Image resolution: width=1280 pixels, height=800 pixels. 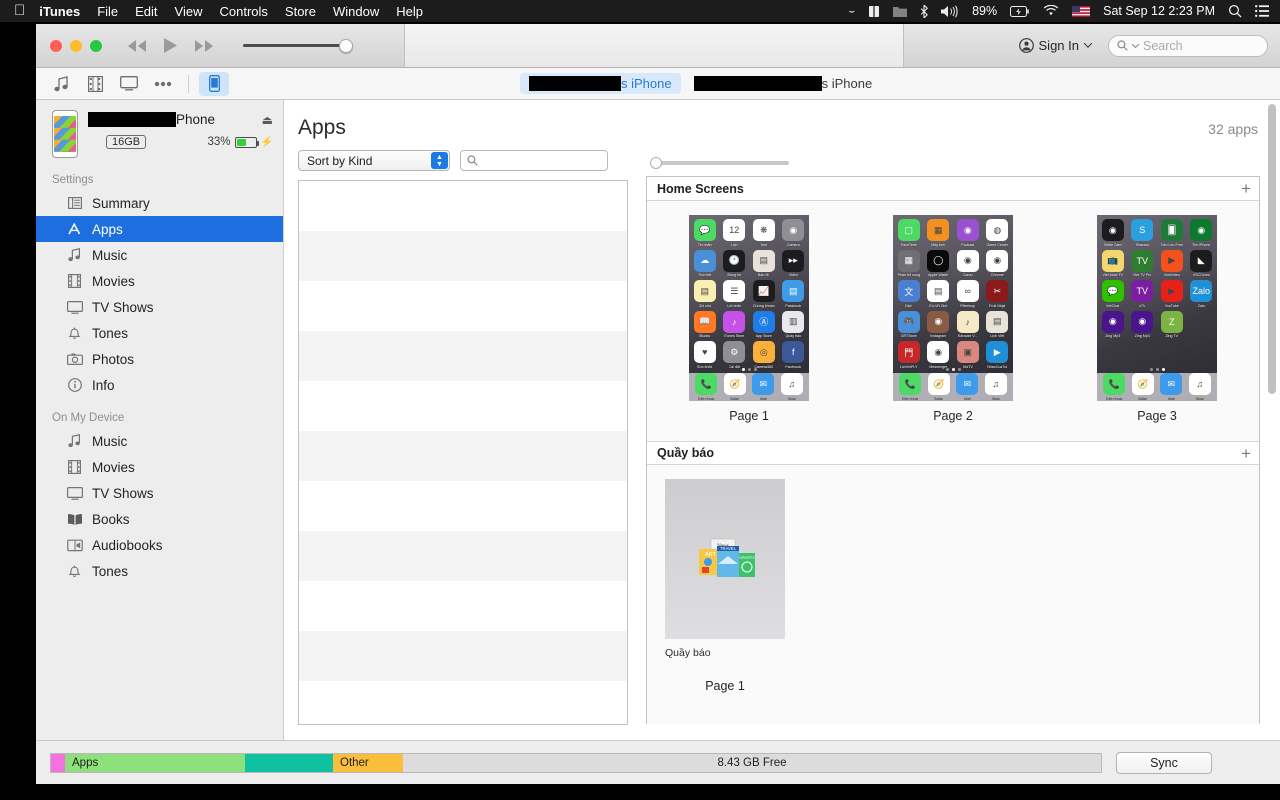 What do you see at coordinates (705, 355) in the screenshot?
I see `home-screen-app-icon: ♥ Sức khỏe` at bounding box center [705, 355].